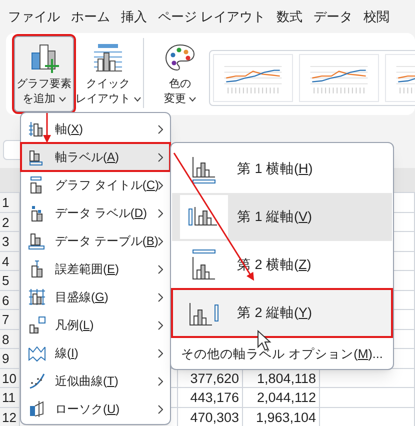  Describe the element at coordinates (37, 409) in the screenshot. I see `up-down-bars-icon` at that location.